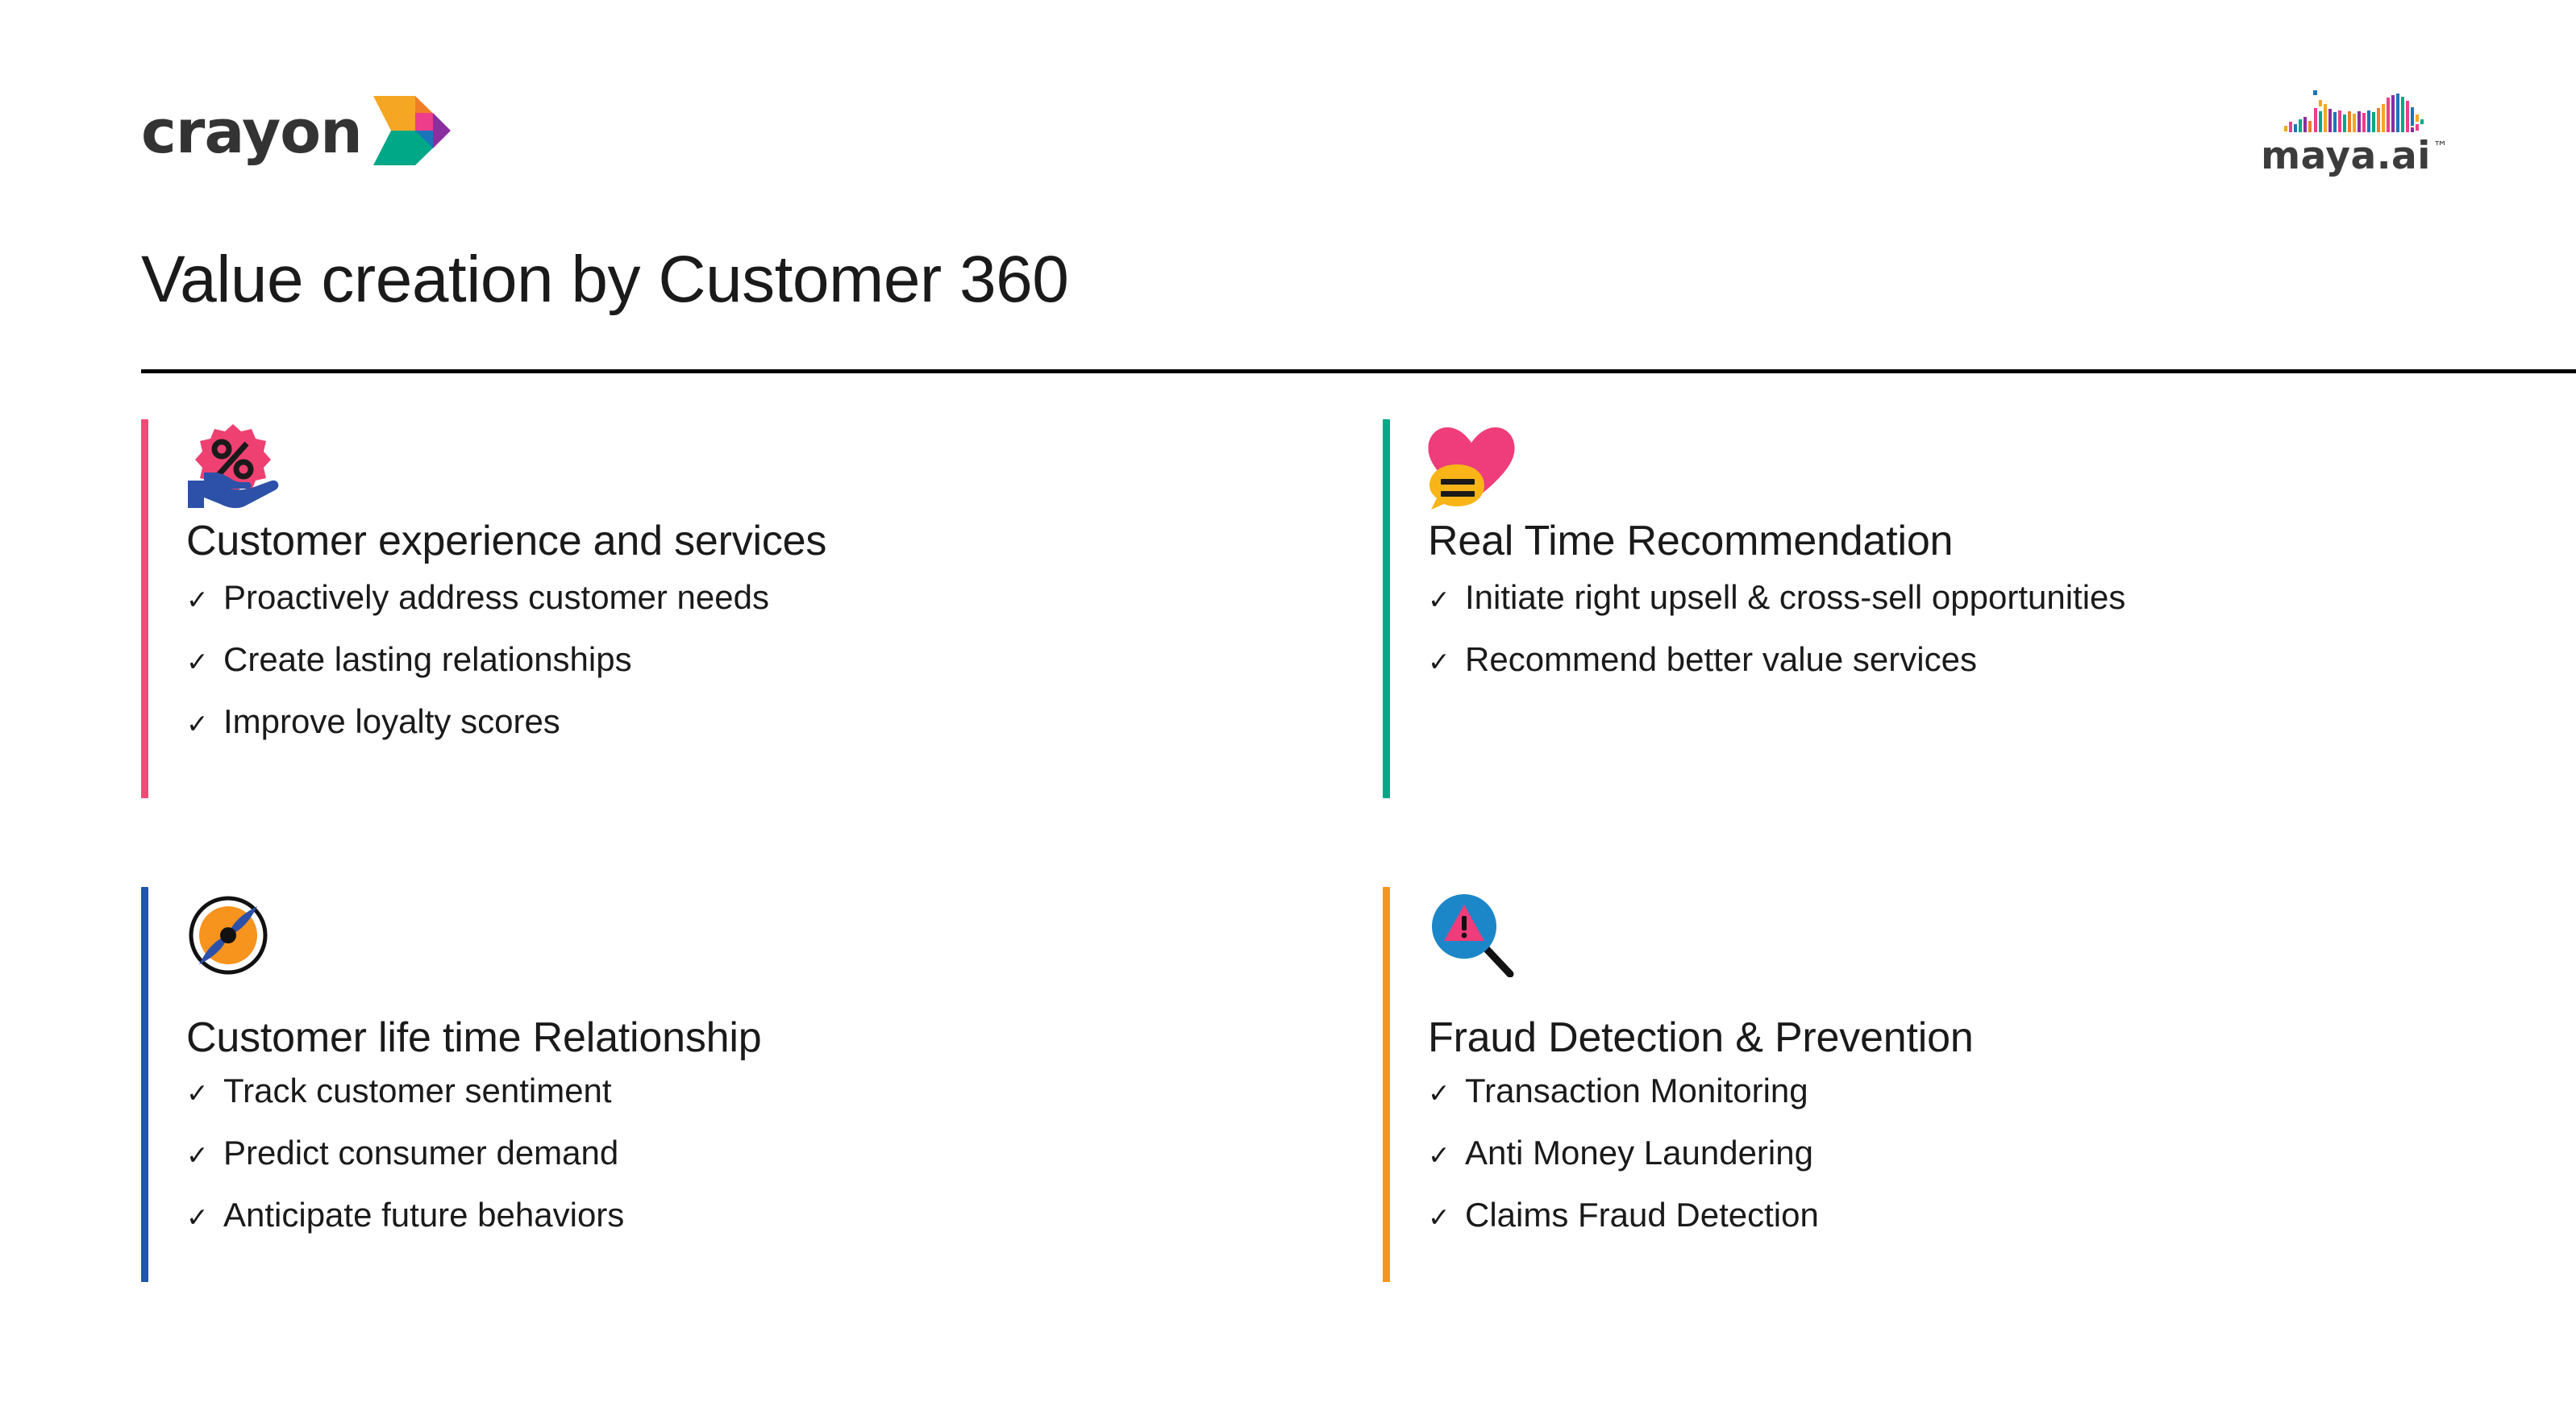 The width and height of the screenshot is (2576, 1407). Describe the element at coordinates (1358, 371) in the screenshot. I see `title-divider` at that location.